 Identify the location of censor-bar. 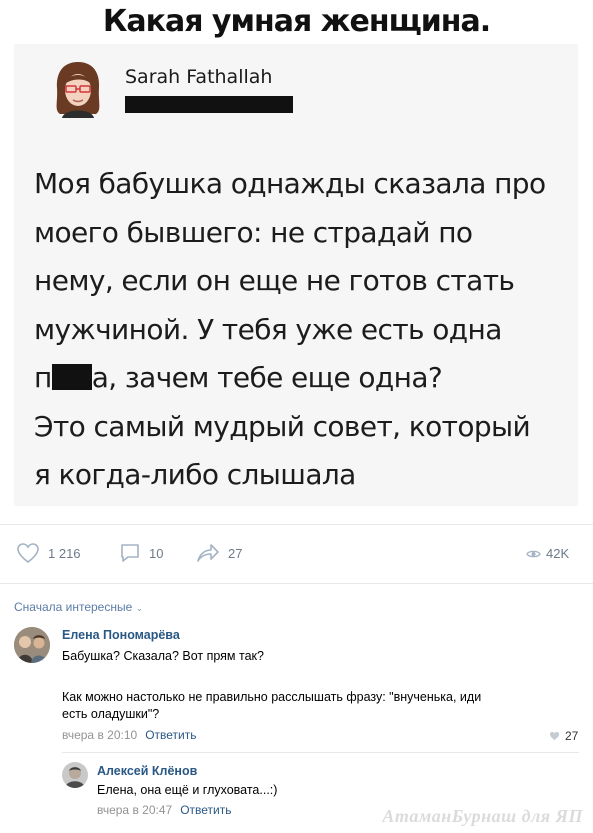
(71, 377).